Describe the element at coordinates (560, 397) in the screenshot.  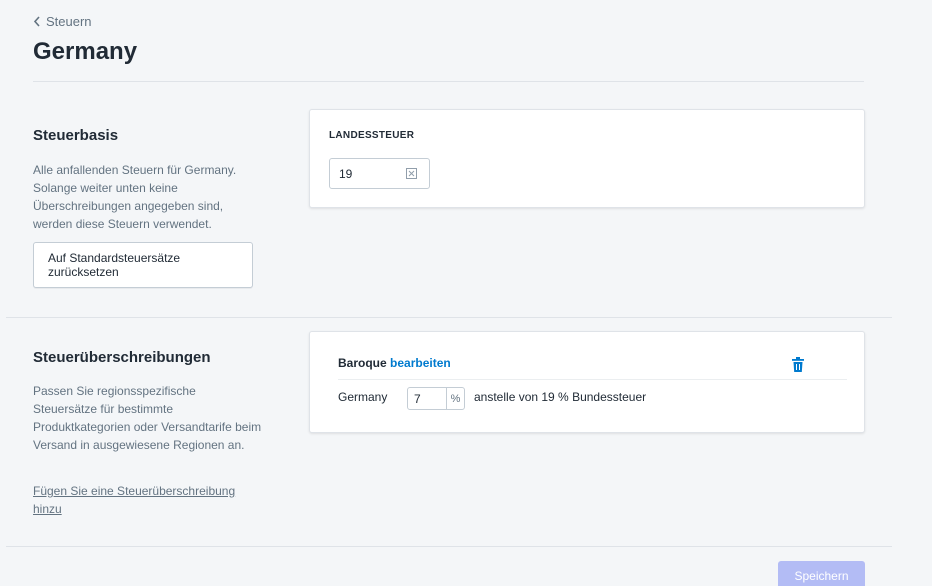
I see `override-instead-text: anstelle von 19 % Bundessteuer` at that location.